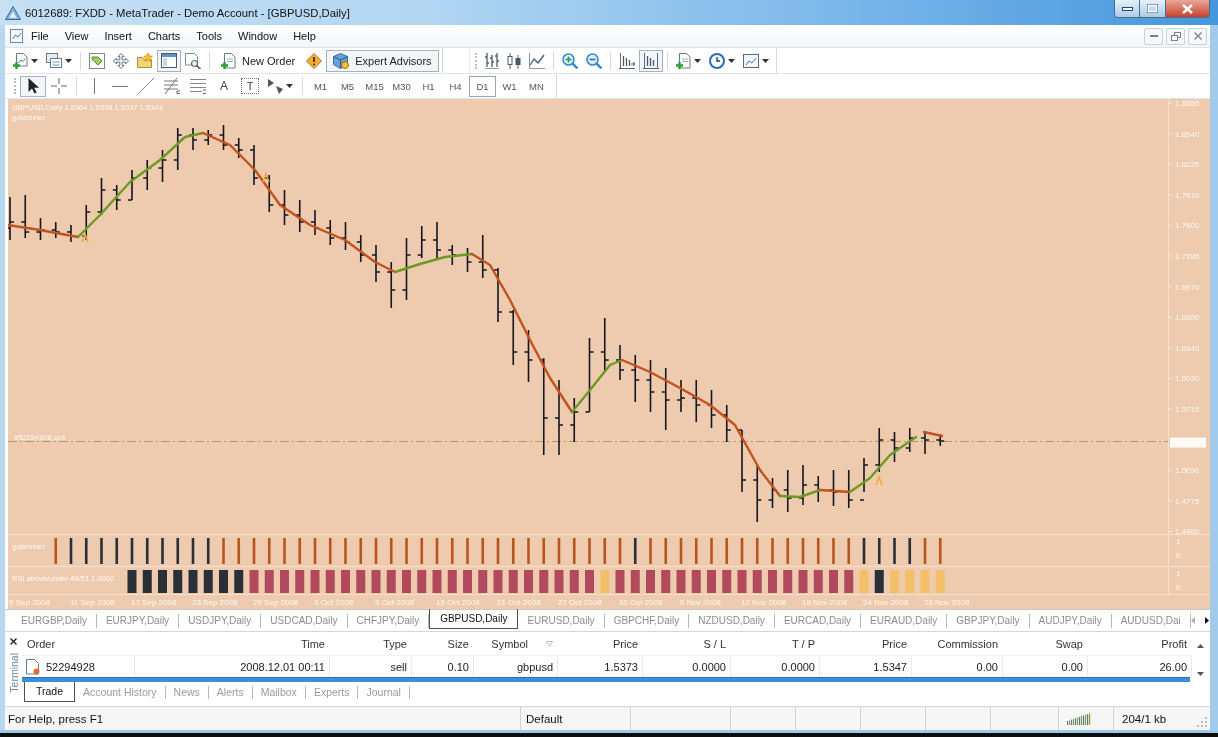  Describe the element at coordinates (904, 621) in the screenshot. I see `chart-tab: EURAUD,Daily` at that location.